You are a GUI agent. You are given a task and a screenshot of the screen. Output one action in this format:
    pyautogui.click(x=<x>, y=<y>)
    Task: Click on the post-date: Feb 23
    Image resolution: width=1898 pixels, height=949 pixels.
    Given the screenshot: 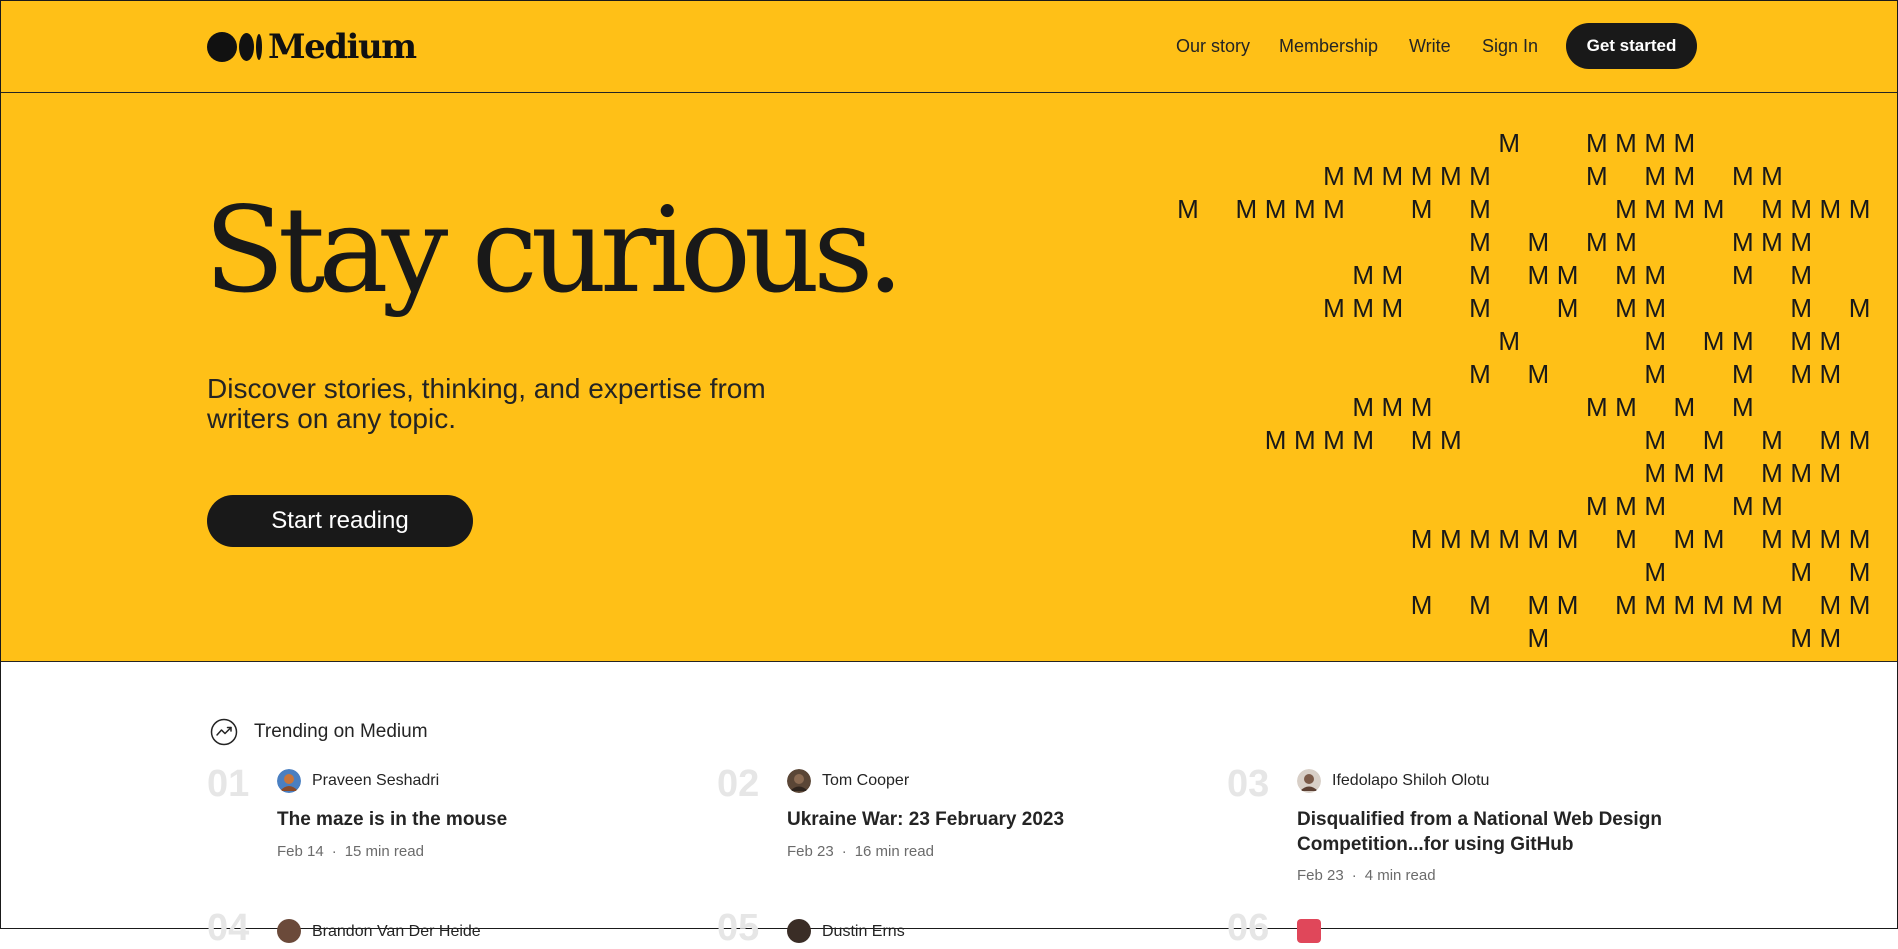 What is the action you would take?
    pyautogui.click(x=810, y=851)
    